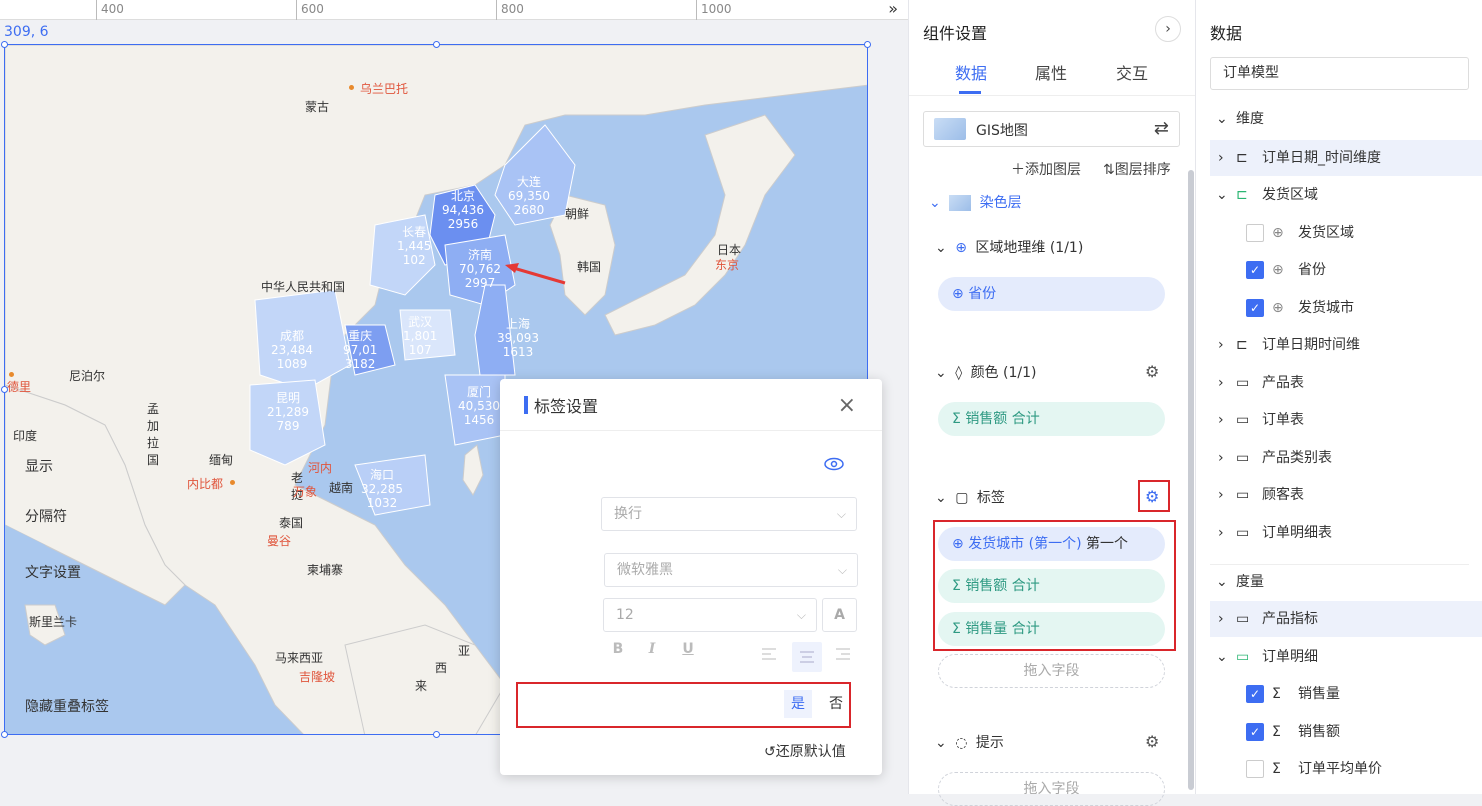 The image size is (1482, 806). I want to click on label-drop-zone: 拖入字段, so click(1051, 671).